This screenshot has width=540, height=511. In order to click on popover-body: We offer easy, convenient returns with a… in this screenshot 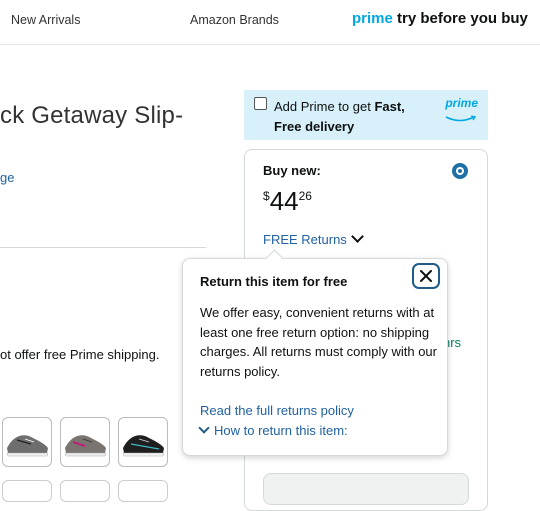, I will do `click(318, 342)`.